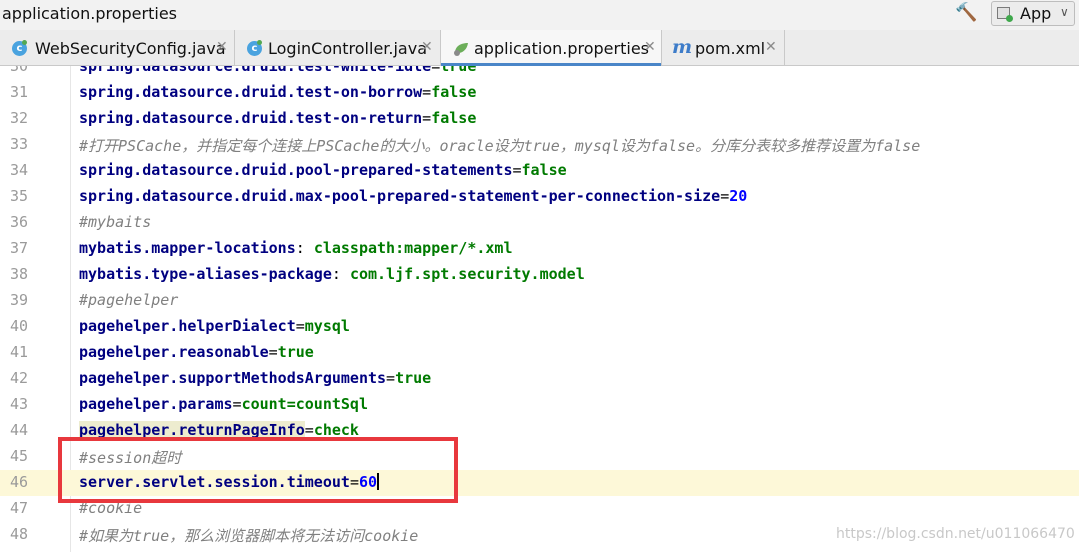 Image resolution: width=1079 pixels, height=552 pixels. Describe the element at coordinates (378, 481) in the screenshot. I see `text-caret` at that location.